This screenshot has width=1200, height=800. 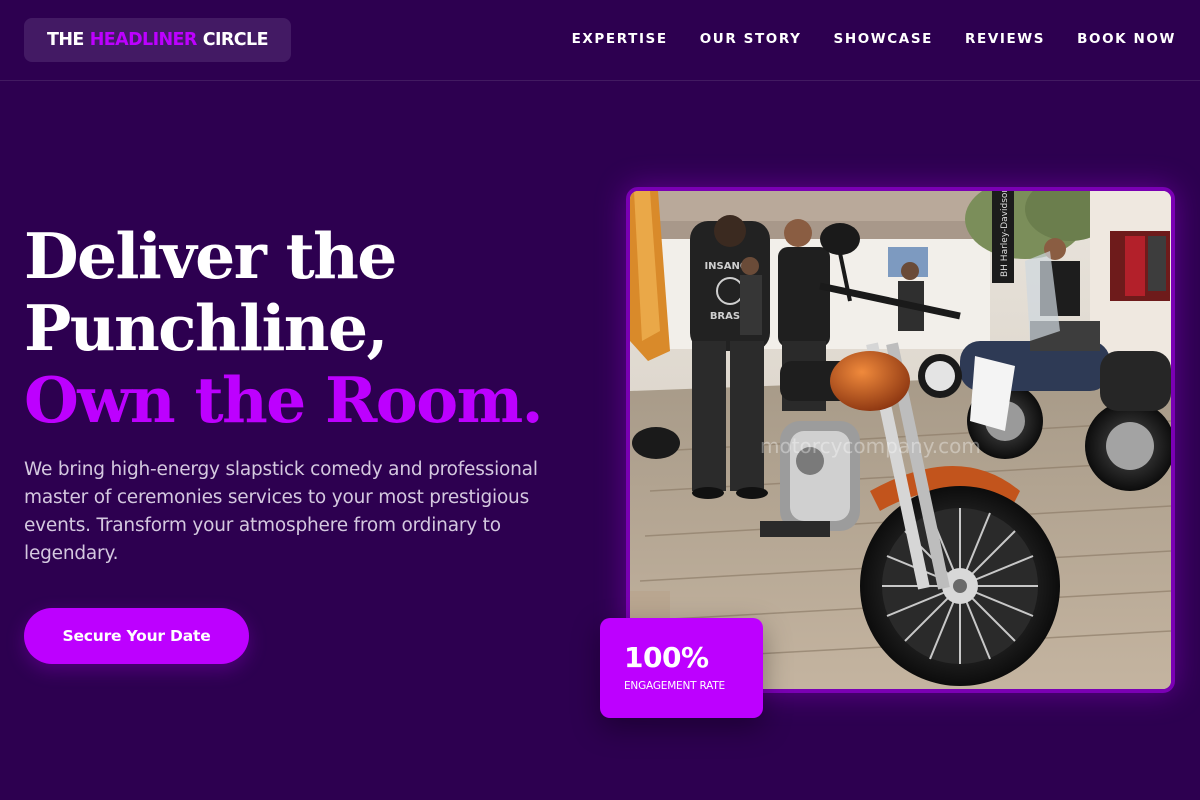 I want to click on brand-logo: THE HEADLINER CIRCLE, so click(x=157, y=40).